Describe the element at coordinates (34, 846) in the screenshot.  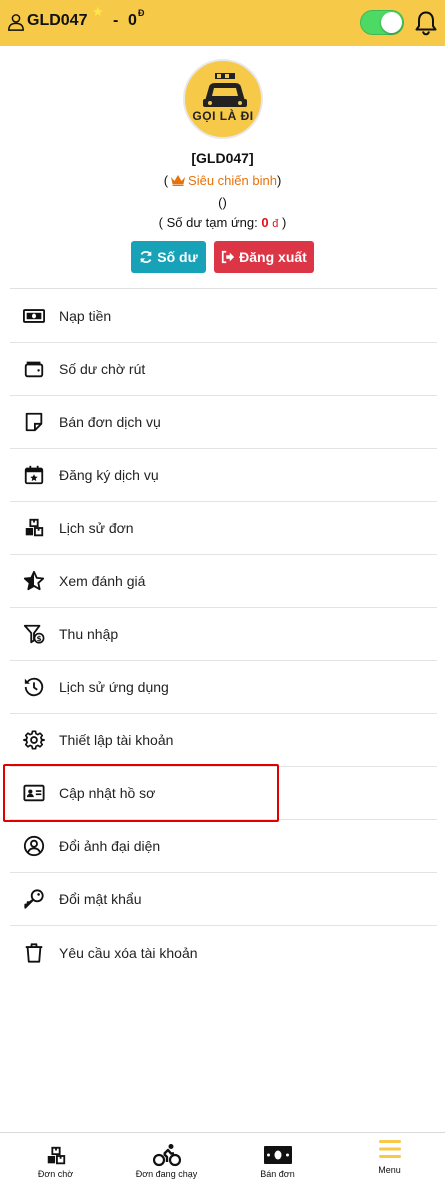
I see `user-circle-icon` at that location.